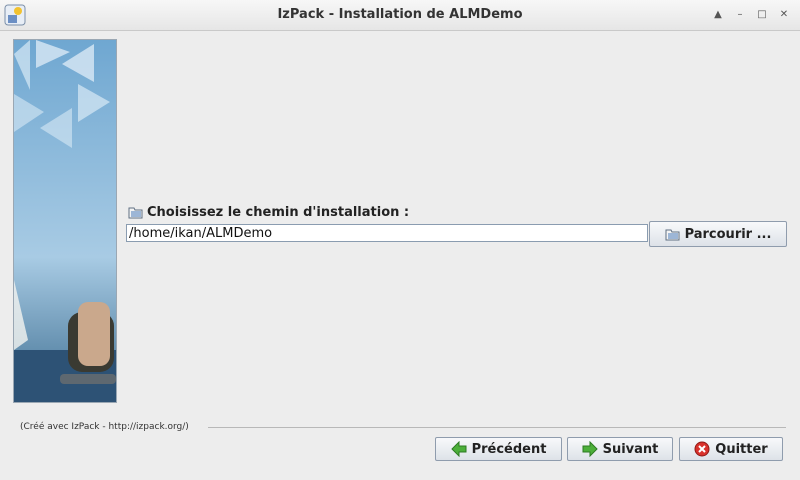 Image resolution: width=800 pixels, height=480 pixels. What do you see at coordinates (590, 449) in the screenshot?
I see `arrow-right-icon` at bounding box center [590, 449].